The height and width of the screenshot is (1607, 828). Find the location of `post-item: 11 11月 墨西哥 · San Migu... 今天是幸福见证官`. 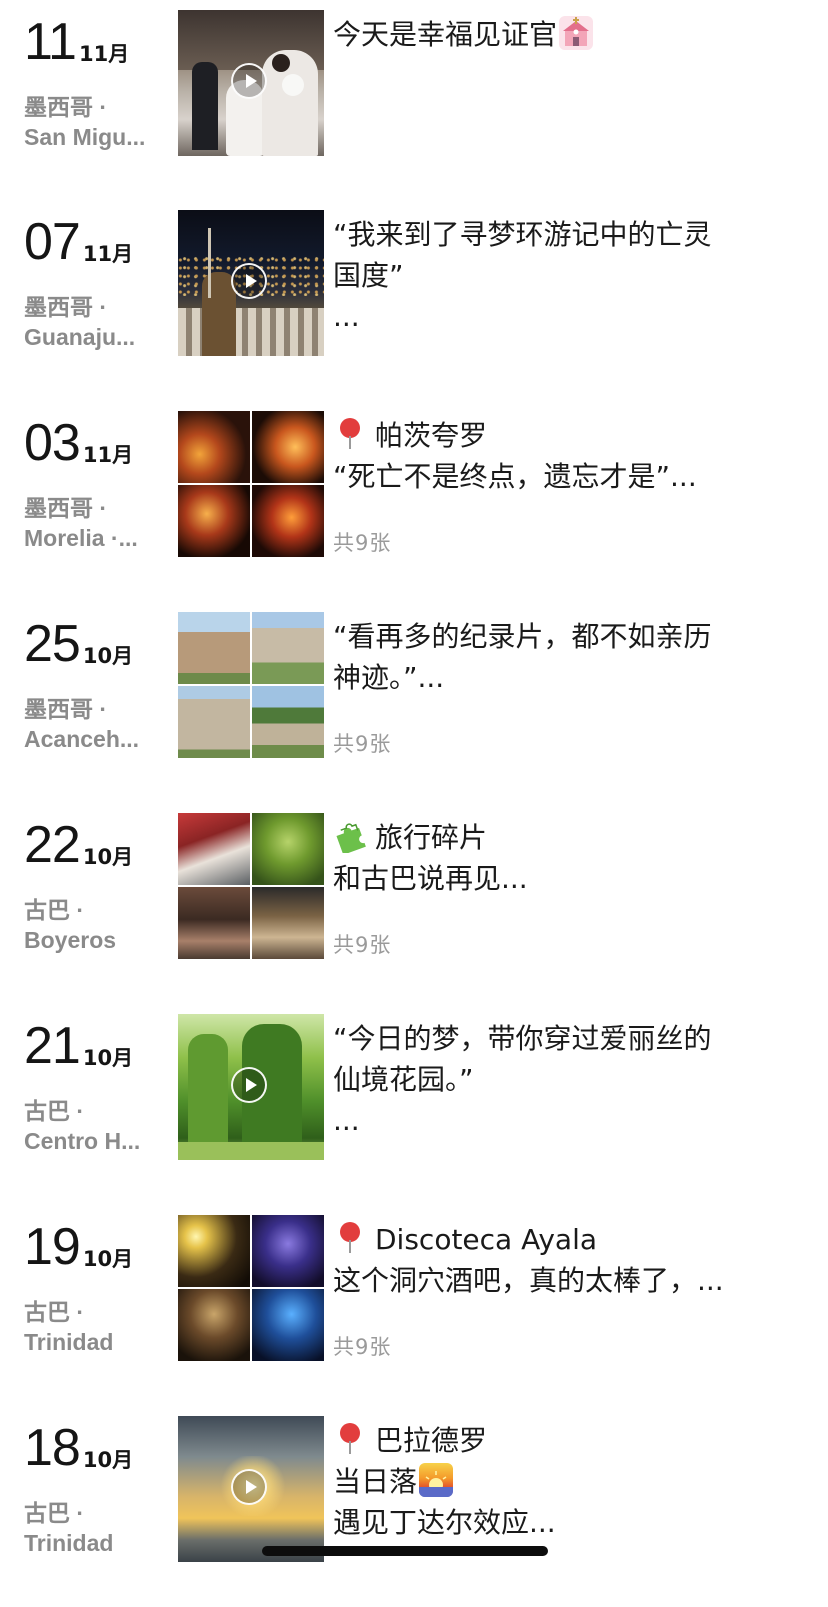

post-item: 11 11月 墨西哥 · San Migu... 今天是幸福见证官 is located at coordinates (414, 85).